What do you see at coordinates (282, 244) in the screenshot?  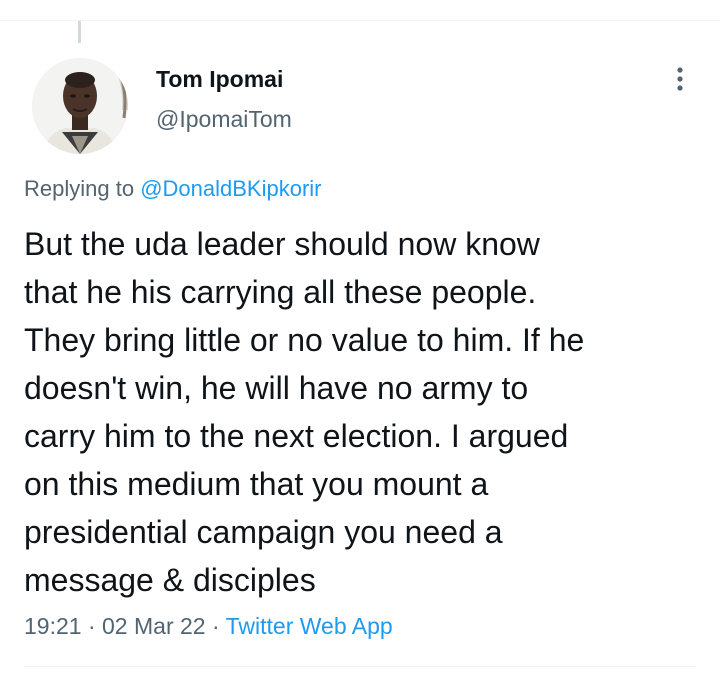 I see `tweet-text-line: But the uda leader should now know` at bounding box center [282, 244].